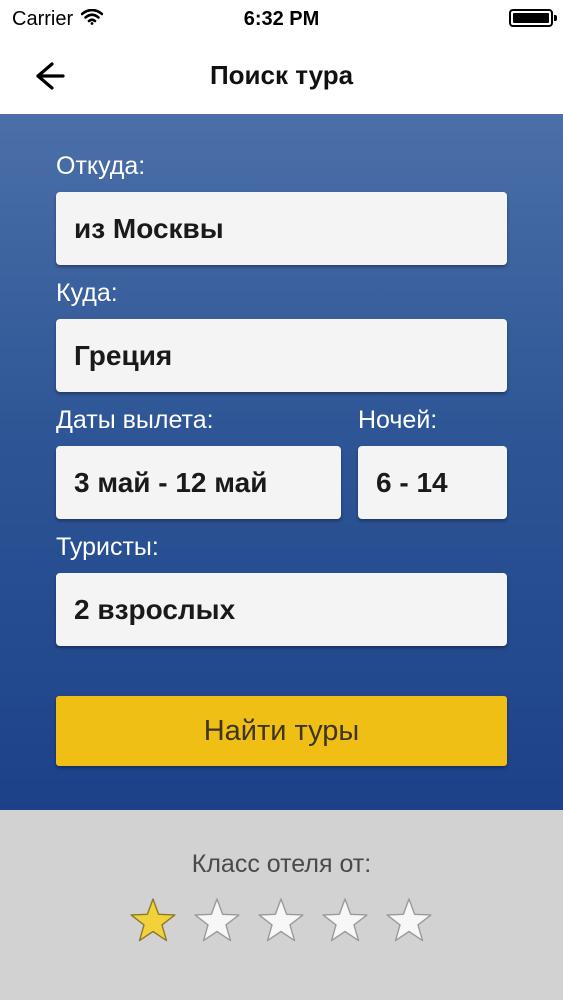  What do you see at coordinates (153, 921) in the screenshot?
I see `star-1-icon` at bounding box center [153, 921].